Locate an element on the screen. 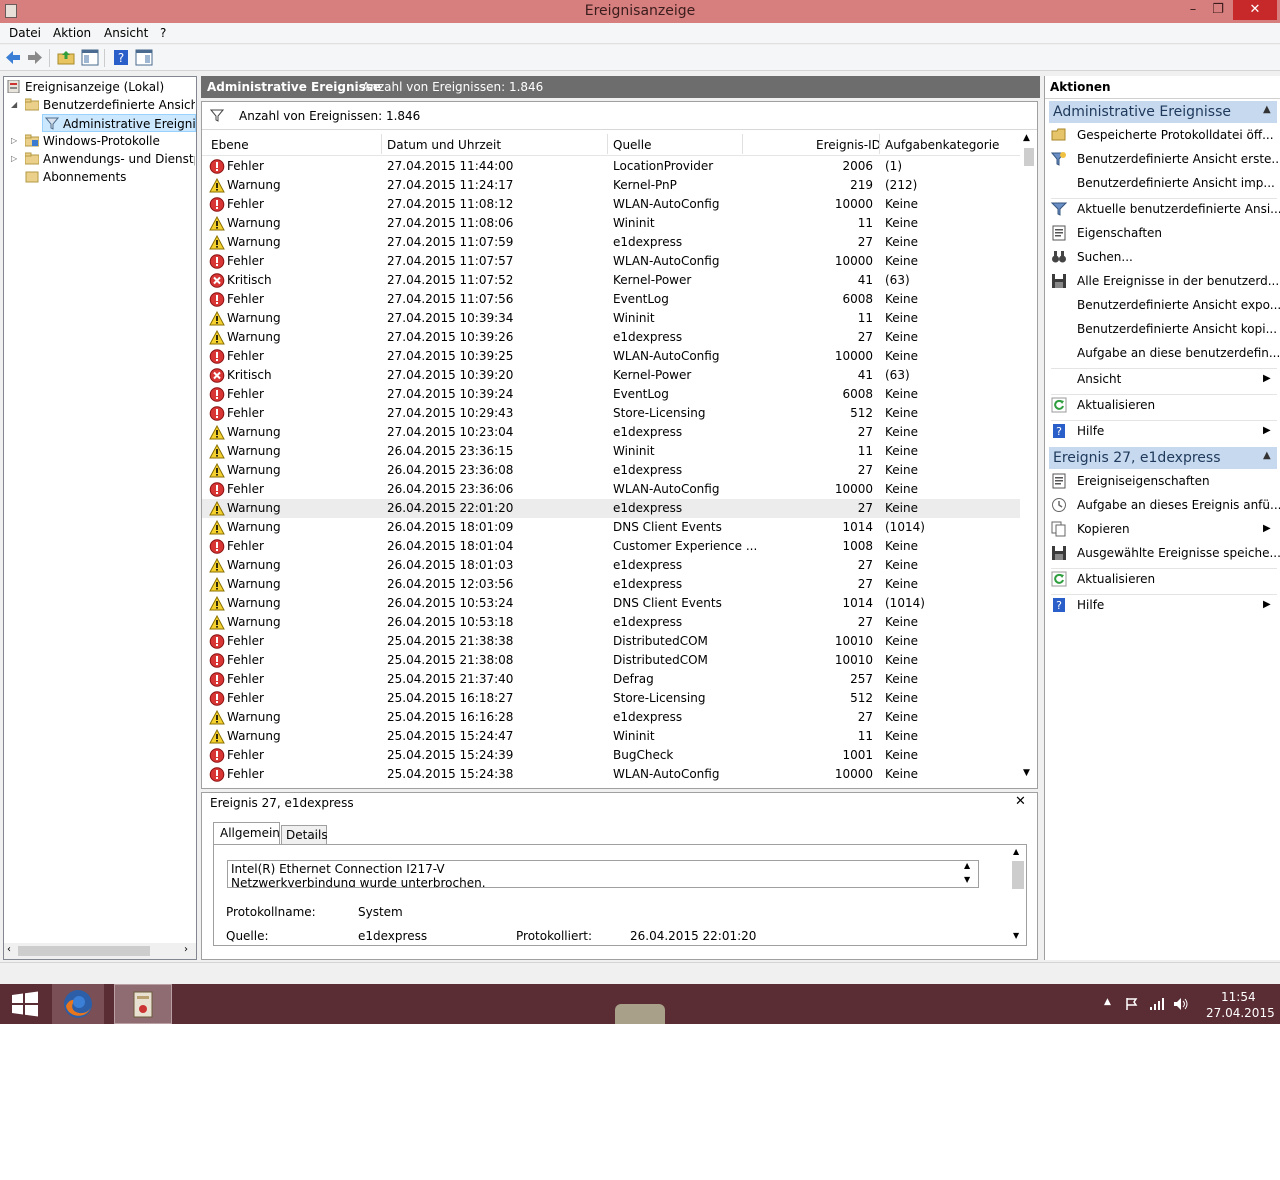 The image size is (1280, 1180). tree-root: Ereignisanzeige (Lokal) is located at coordinates (101, 87).